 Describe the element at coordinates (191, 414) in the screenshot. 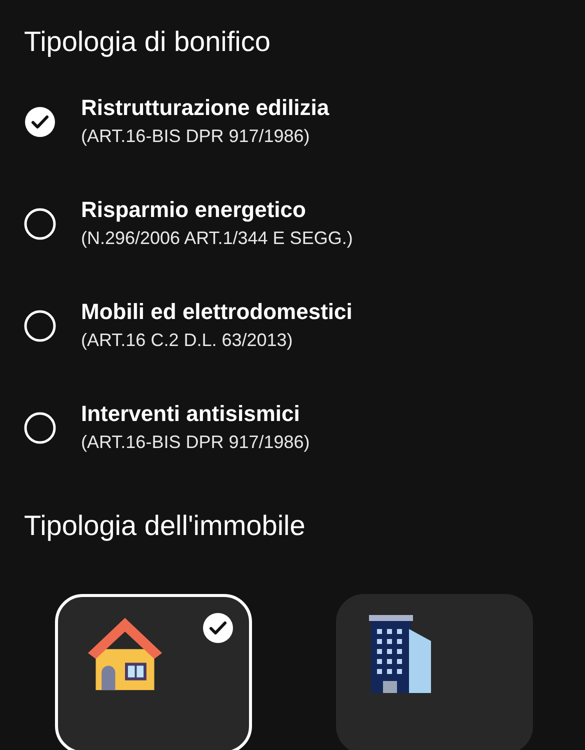

I see `option-title: Interventi antisismici` at that location.